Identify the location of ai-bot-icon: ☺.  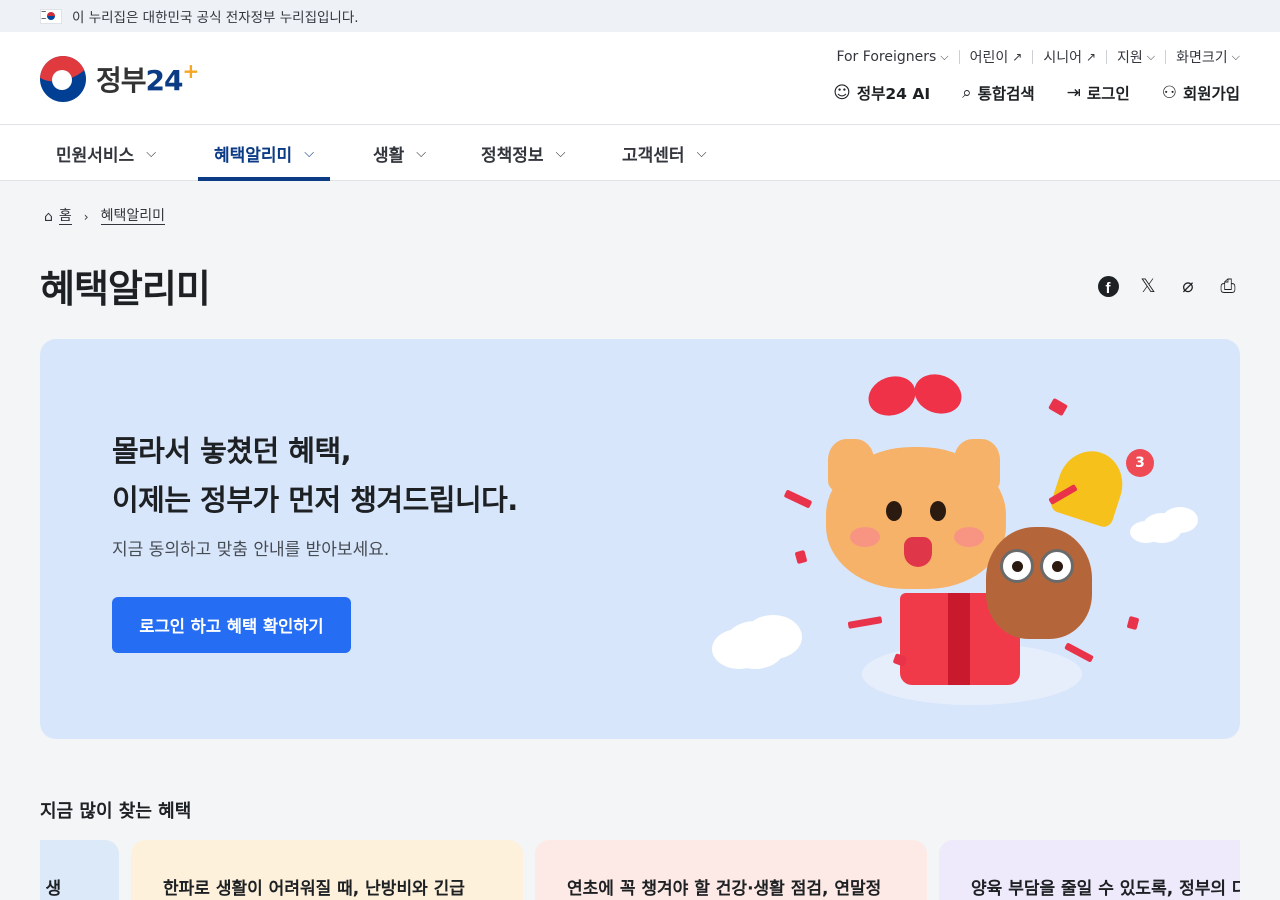
(842, 93).